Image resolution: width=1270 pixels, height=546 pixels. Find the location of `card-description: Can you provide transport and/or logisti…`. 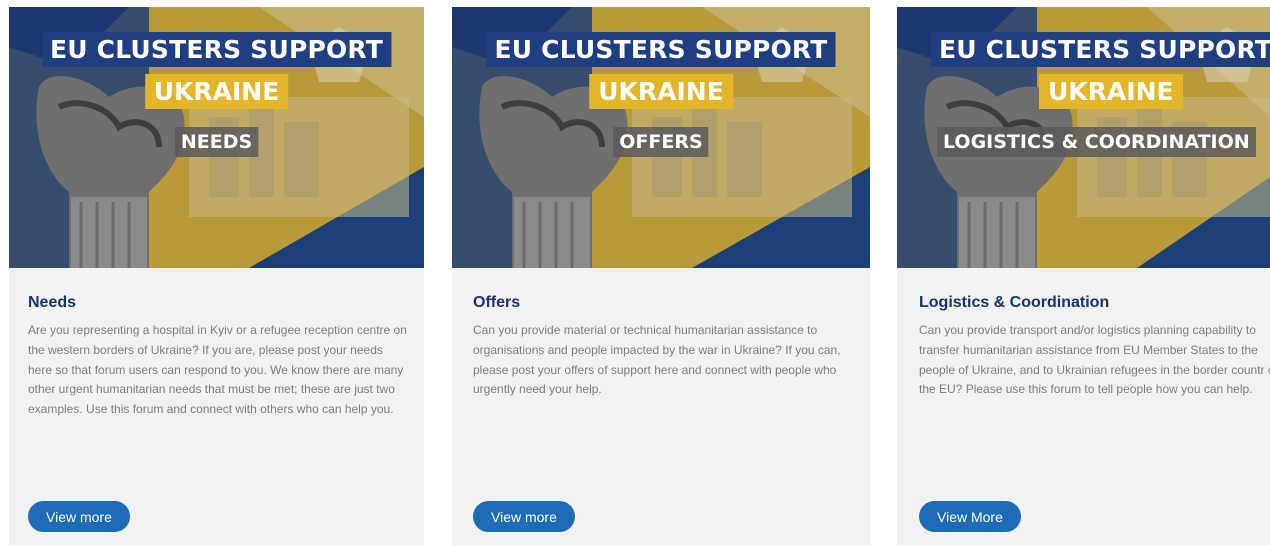

card-description: Can you provide transport and/or logisti… is located at coordinates (1094, 360).